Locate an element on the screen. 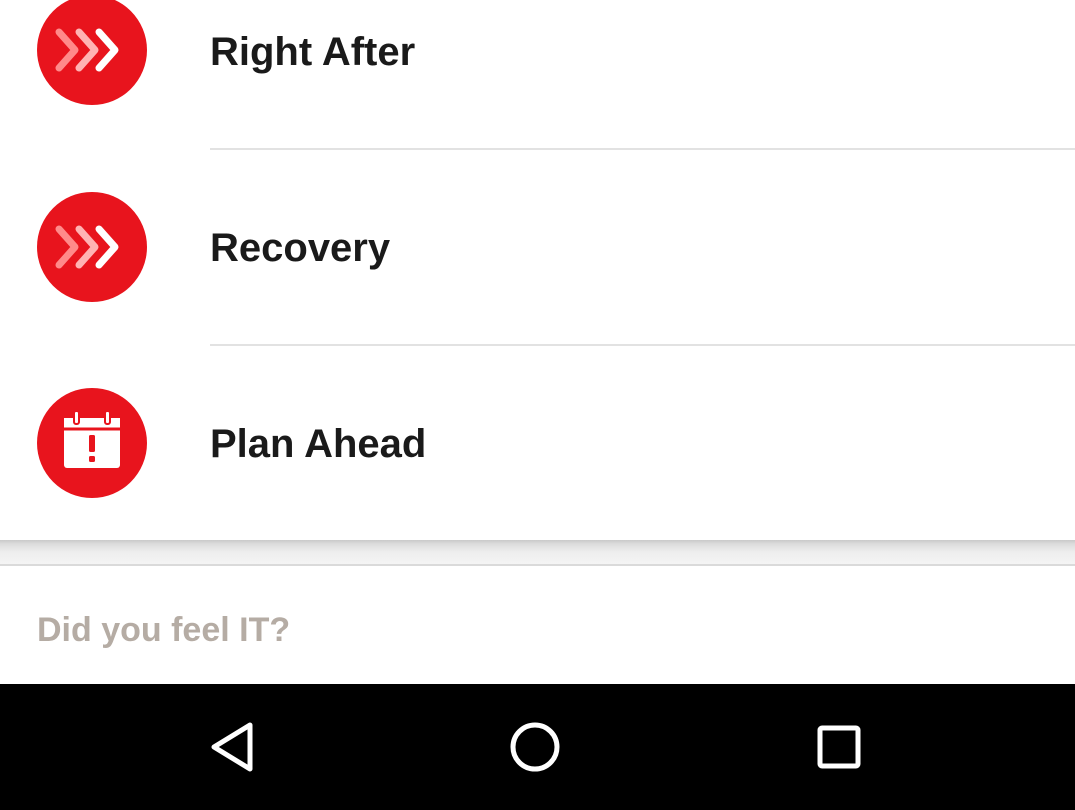 The width and height of the screenshot is (1075, 810). menu-item-label: Plan Ahead is located at coordinates (318, 444).